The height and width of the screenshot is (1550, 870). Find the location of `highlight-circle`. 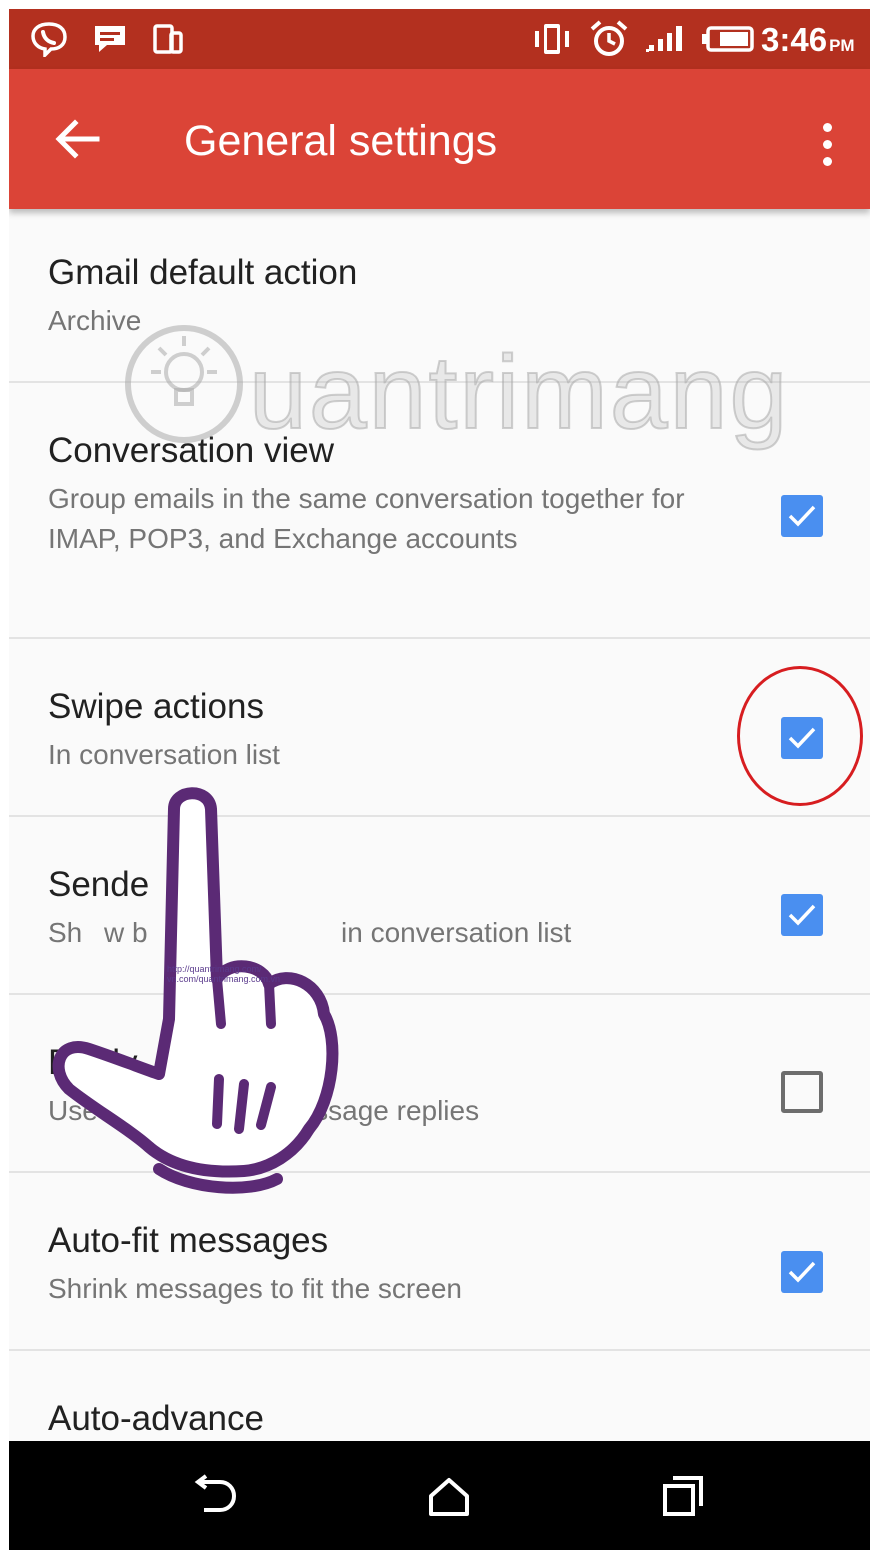

highlight-circle is located at coordinates (800, 736).